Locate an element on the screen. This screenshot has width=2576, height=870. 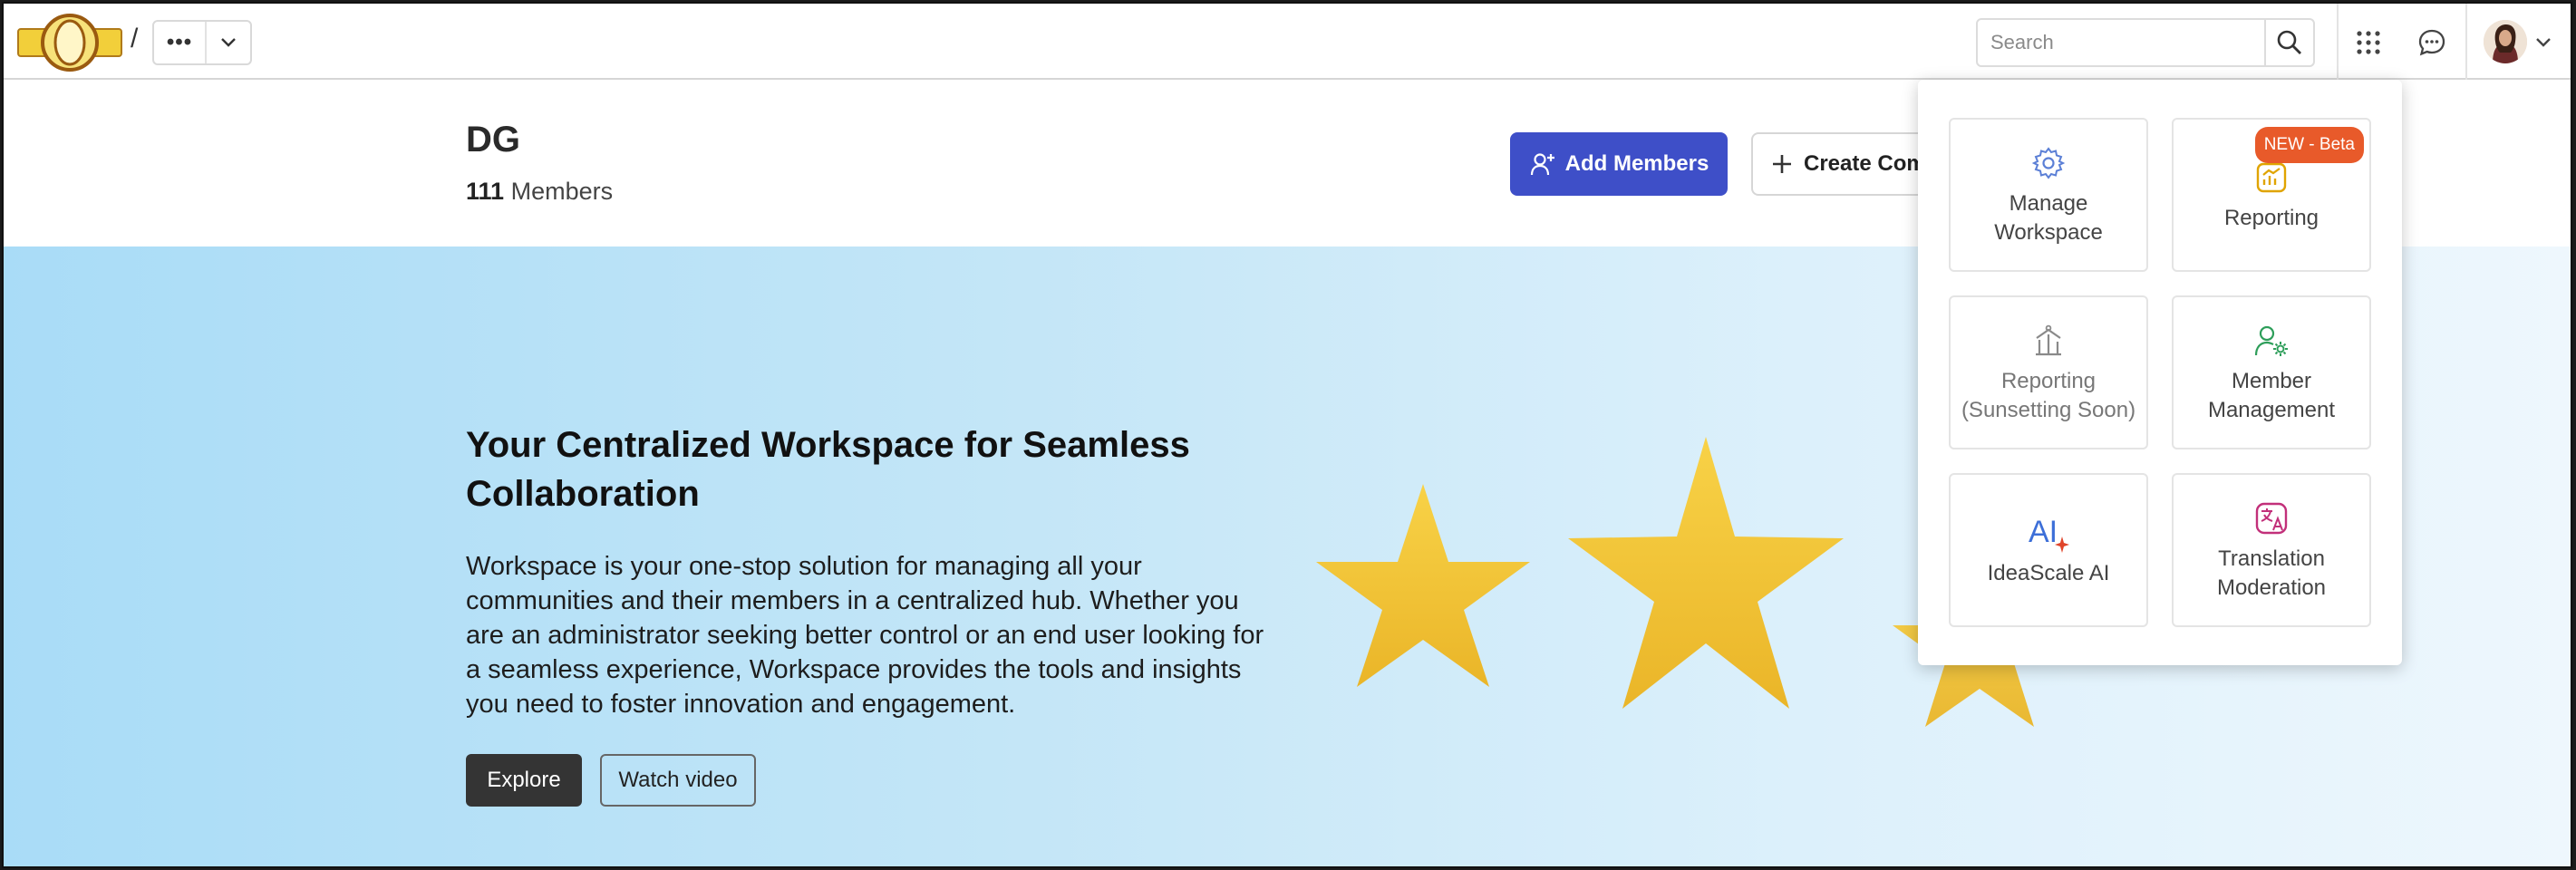
tile-ideascale-ai: AI IdeaScale AI is located at coordinates (2048, 550).